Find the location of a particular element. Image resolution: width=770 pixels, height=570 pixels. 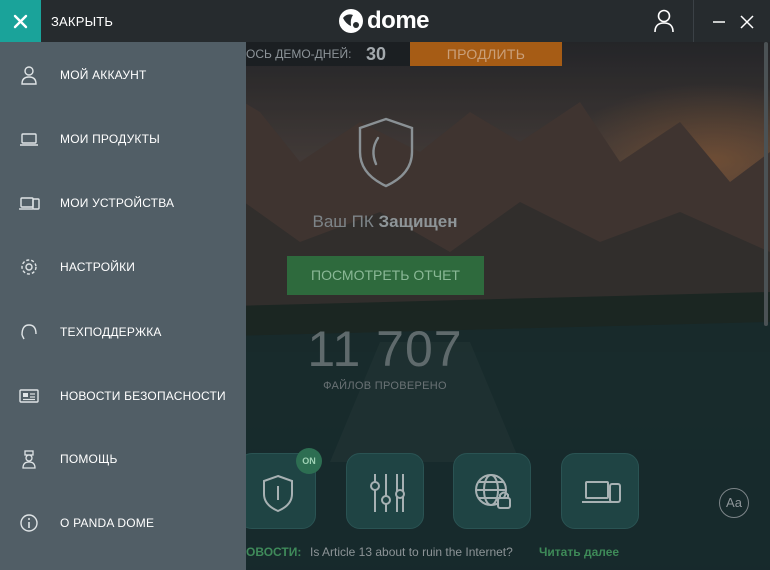

files-scanned-count: 11 707 is located at coordinates (385, 349).